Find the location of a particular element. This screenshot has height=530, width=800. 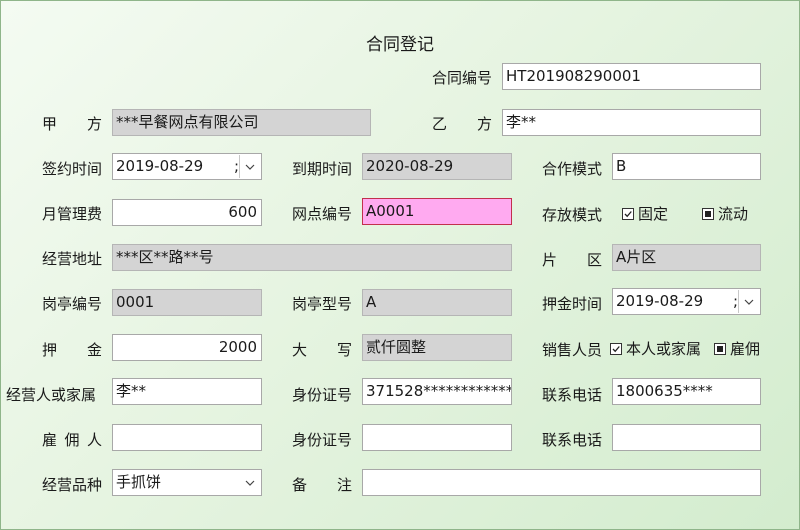

outlet-no-label: 网点编号 is located at coordinates (322, 214).